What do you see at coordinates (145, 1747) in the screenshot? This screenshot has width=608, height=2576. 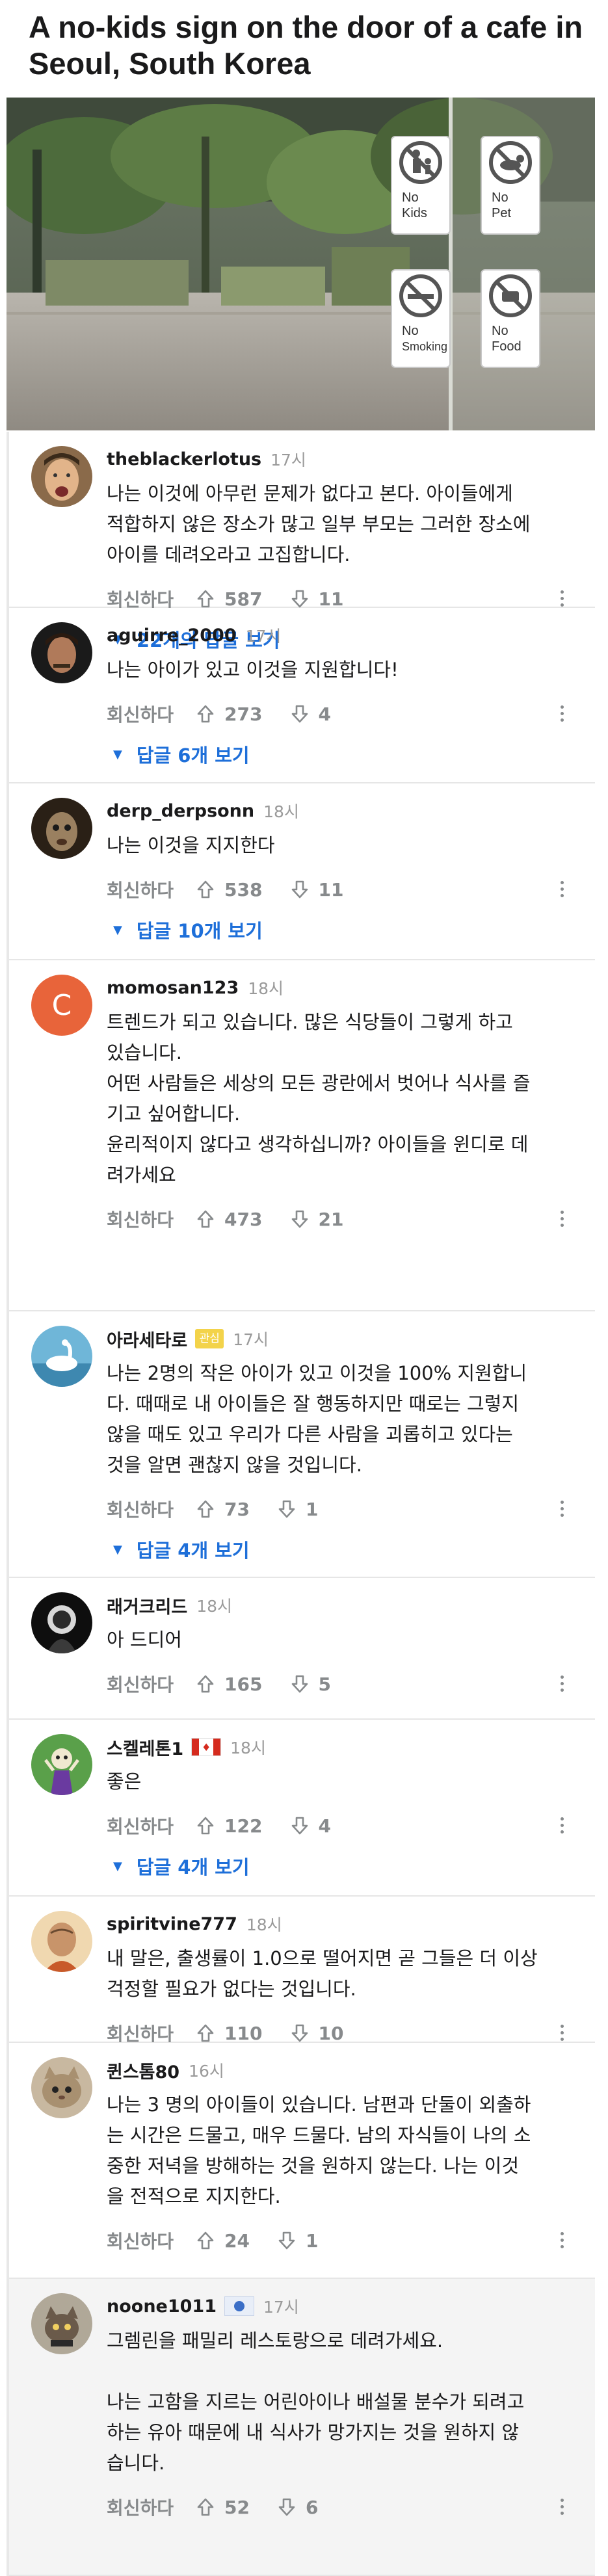 I see `username: 스켈레톤1` at bounding box center [145, 1747].